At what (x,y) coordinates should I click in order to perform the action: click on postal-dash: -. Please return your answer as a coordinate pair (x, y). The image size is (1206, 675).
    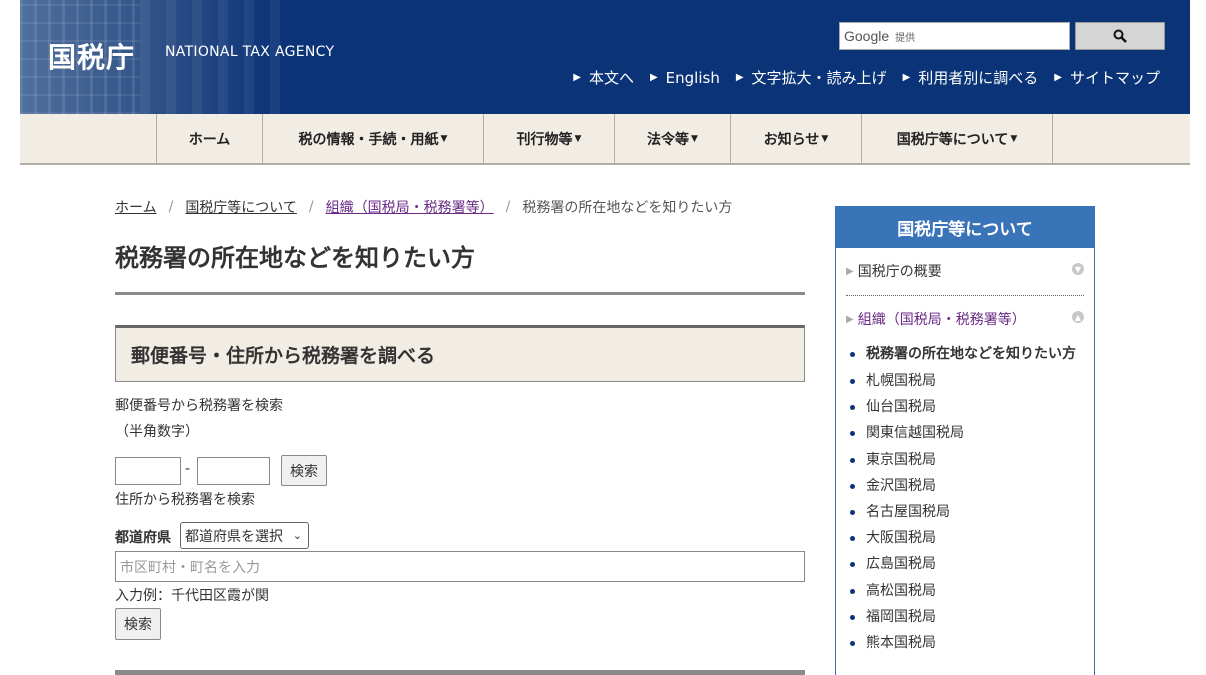
    Looking at the image, I should click on (188, 469).